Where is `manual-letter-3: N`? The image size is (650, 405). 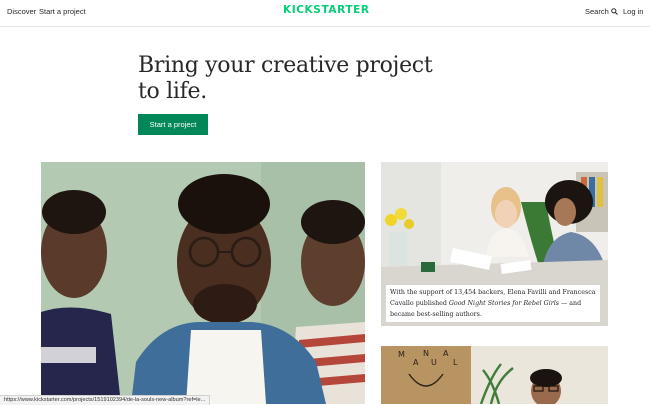
manual-letter-3: N is located at coordinates (426, 353).